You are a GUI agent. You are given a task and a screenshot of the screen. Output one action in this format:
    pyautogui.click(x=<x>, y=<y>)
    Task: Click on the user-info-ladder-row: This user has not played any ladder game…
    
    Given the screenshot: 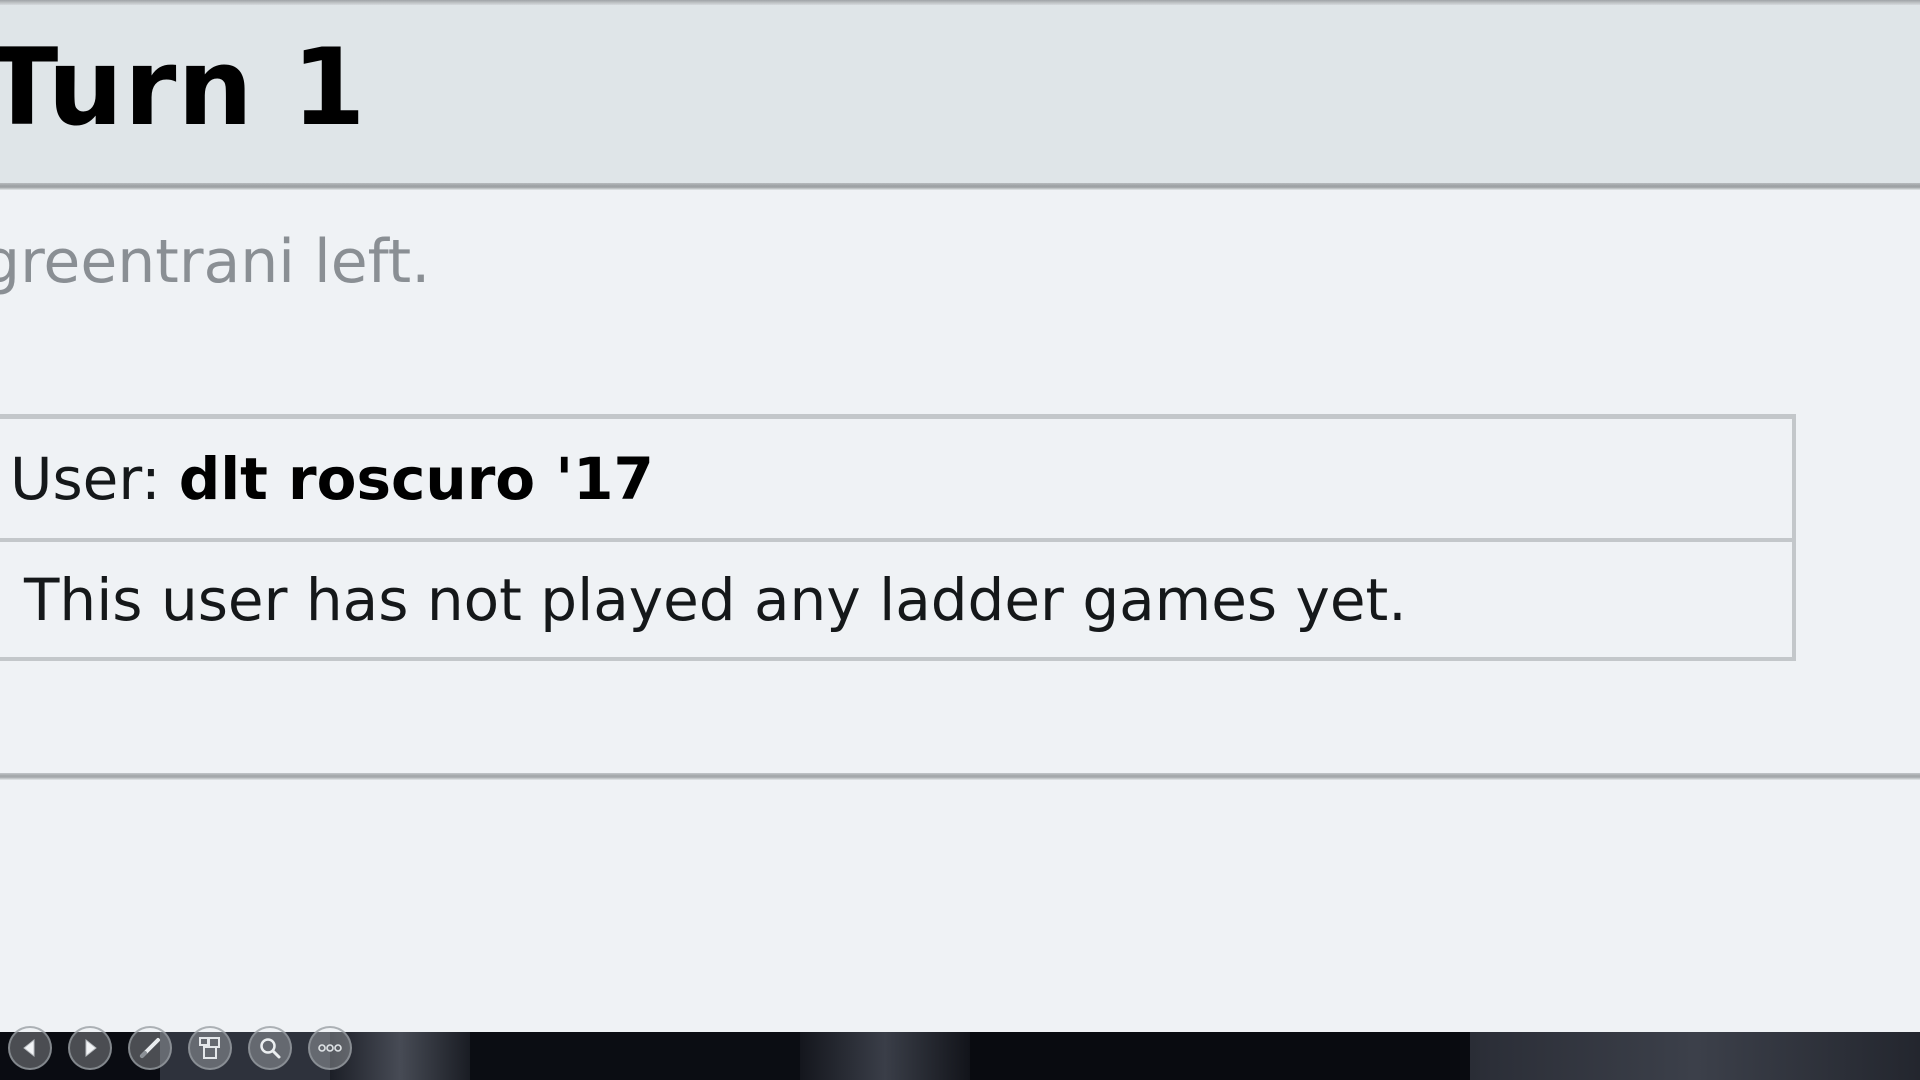 What is the action you would take?
    pyautogui.click(x=896, y=597)
    